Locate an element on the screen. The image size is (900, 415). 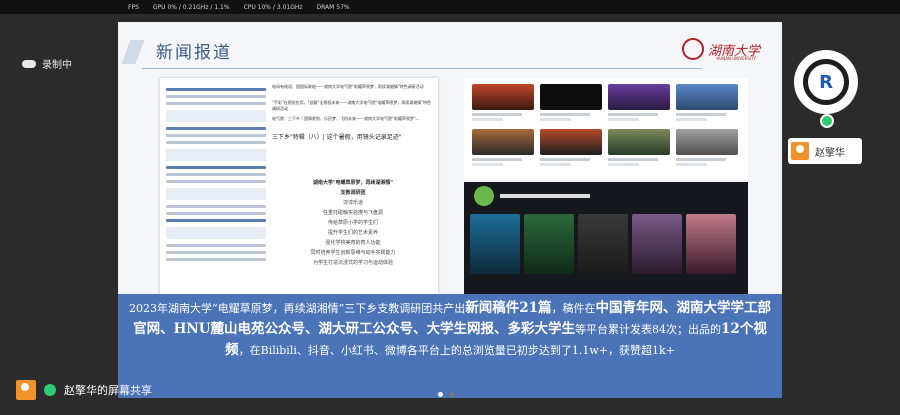
seal-icon is located at coordinates (692, 49).